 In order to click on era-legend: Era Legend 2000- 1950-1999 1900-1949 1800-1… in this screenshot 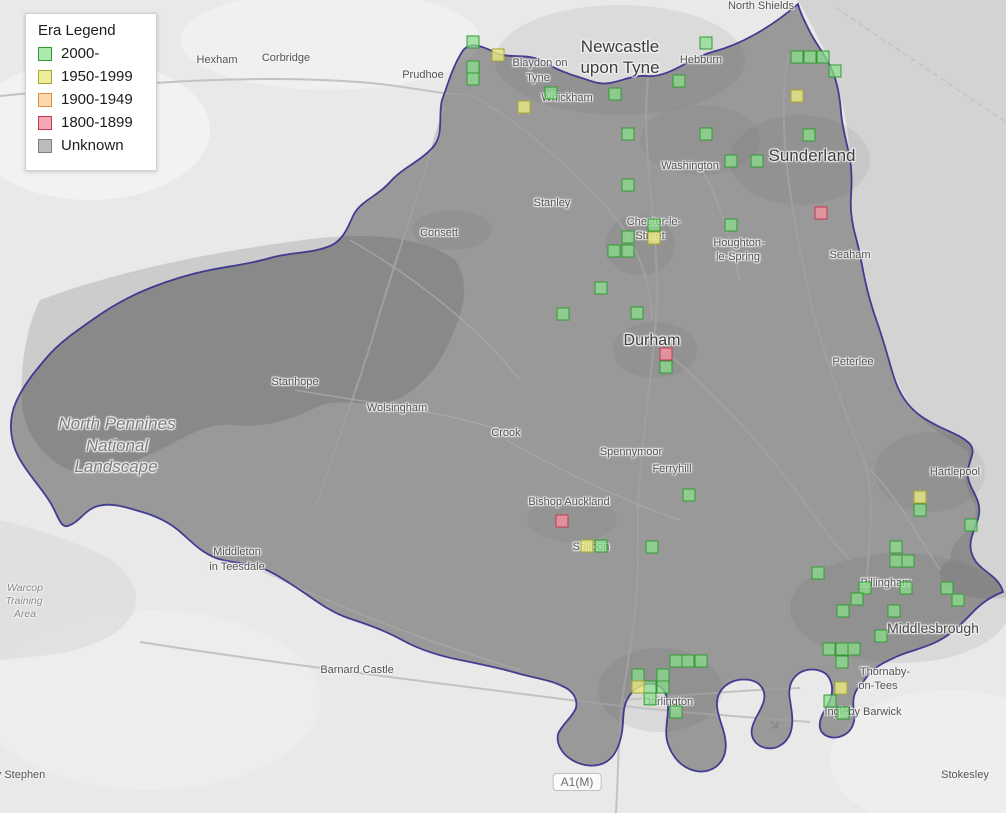, I will do `click(91, 92)`.